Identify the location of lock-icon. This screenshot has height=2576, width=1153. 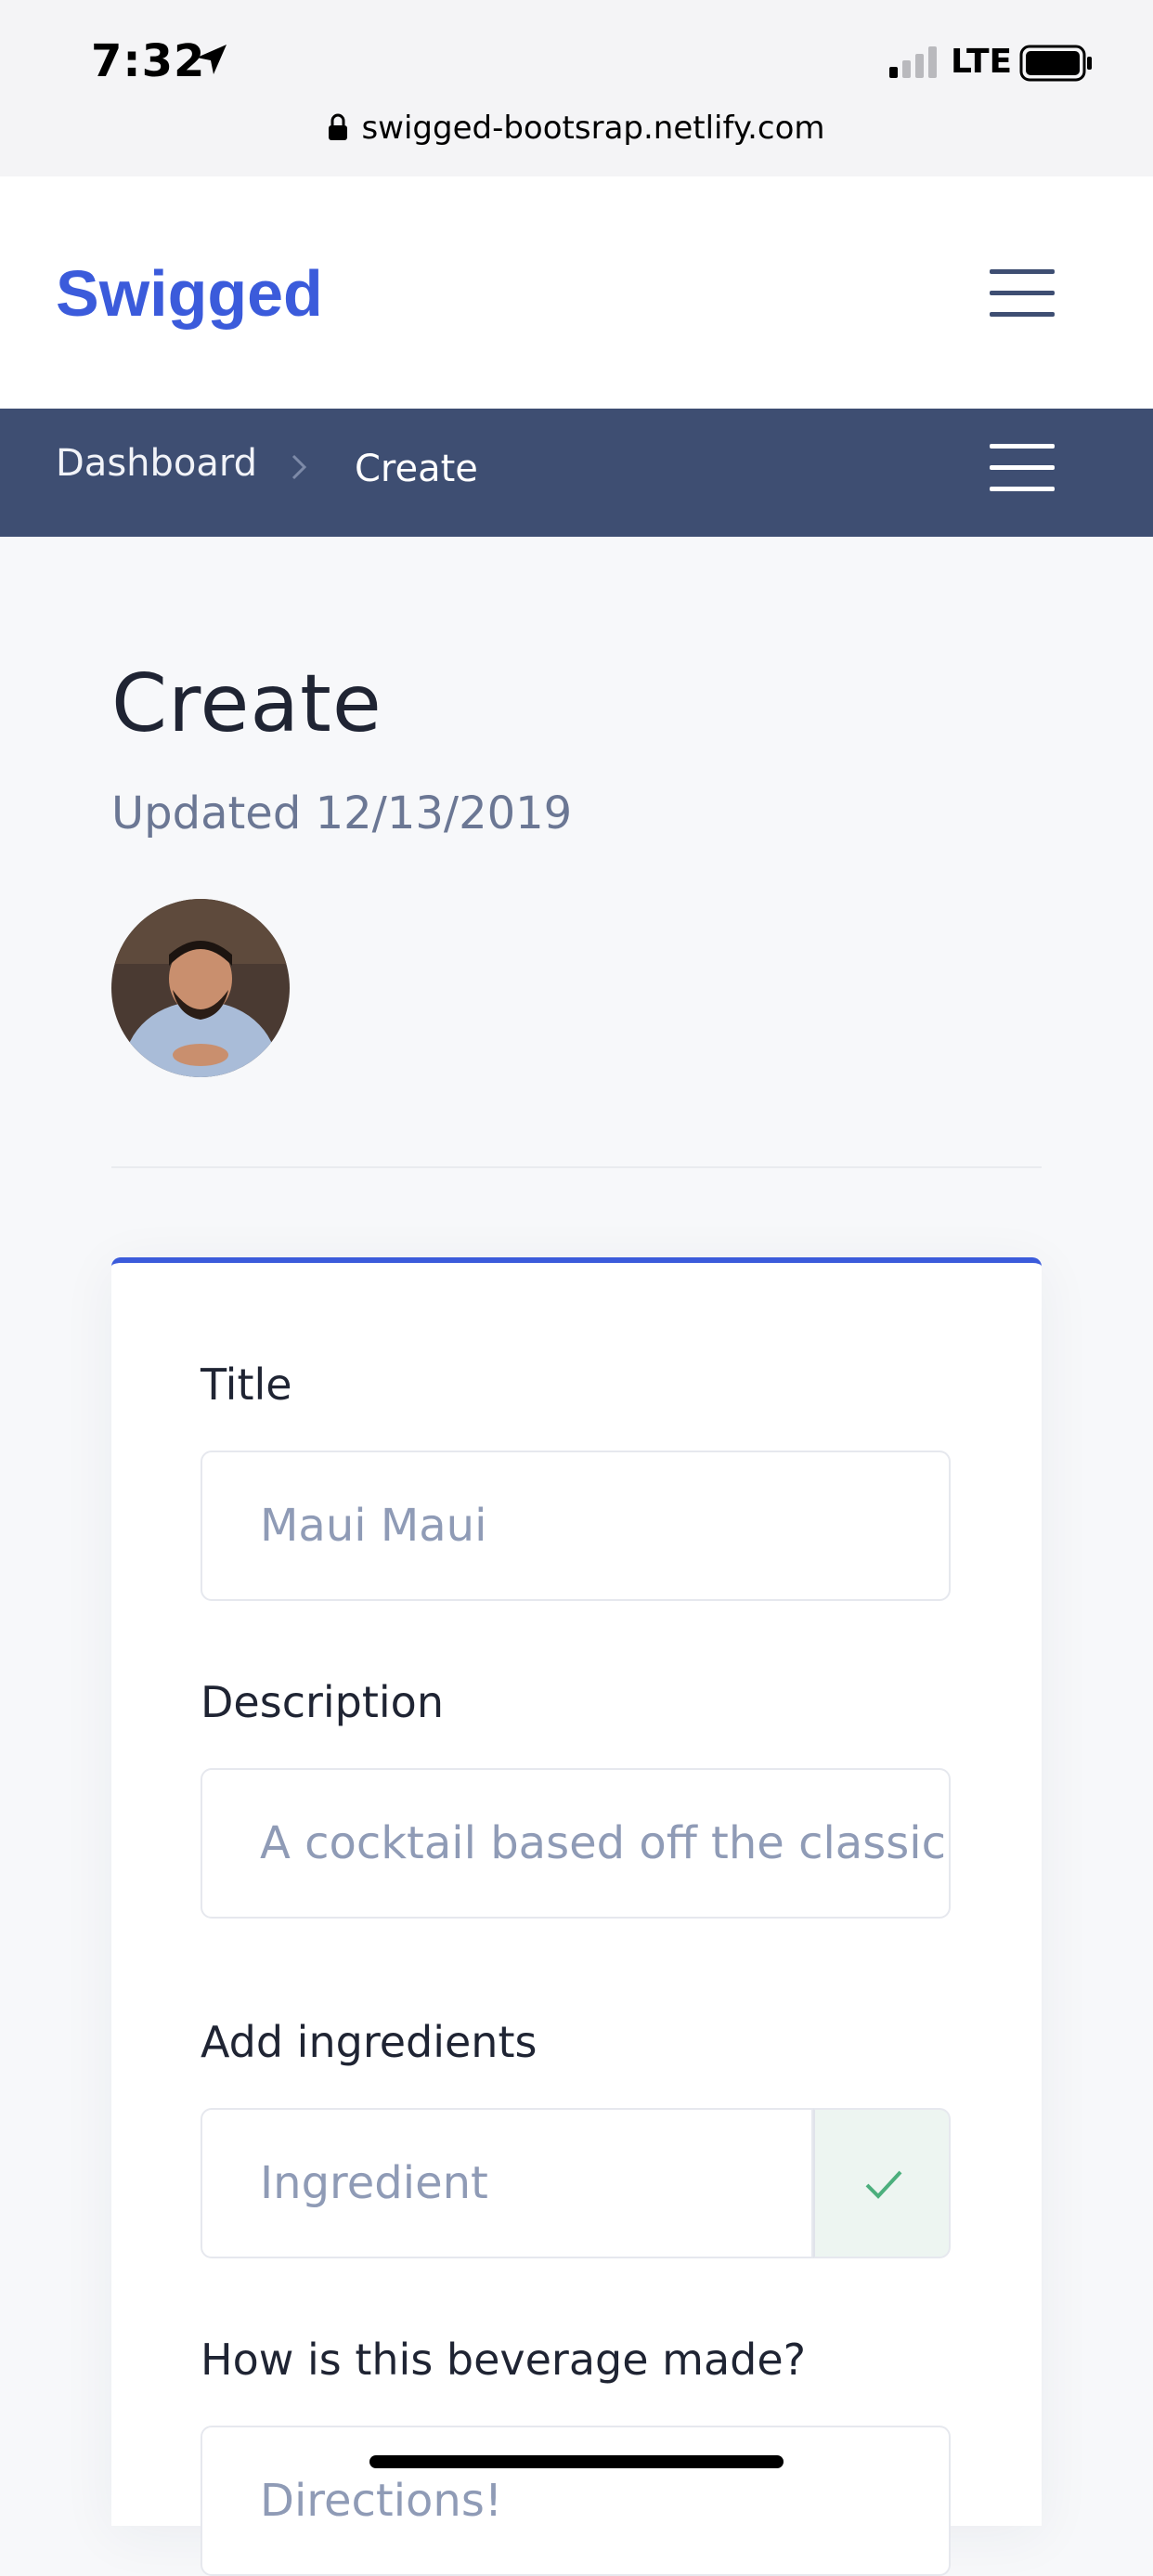
(338, 127).